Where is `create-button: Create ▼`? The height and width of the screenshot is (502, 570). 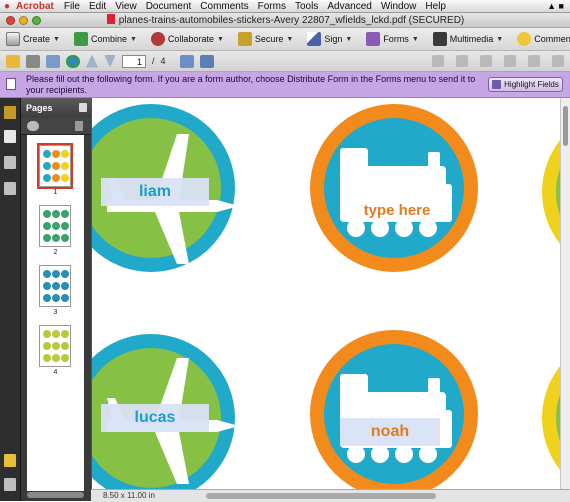
create-button: Create ▼ is located at coordinates (33, 39).